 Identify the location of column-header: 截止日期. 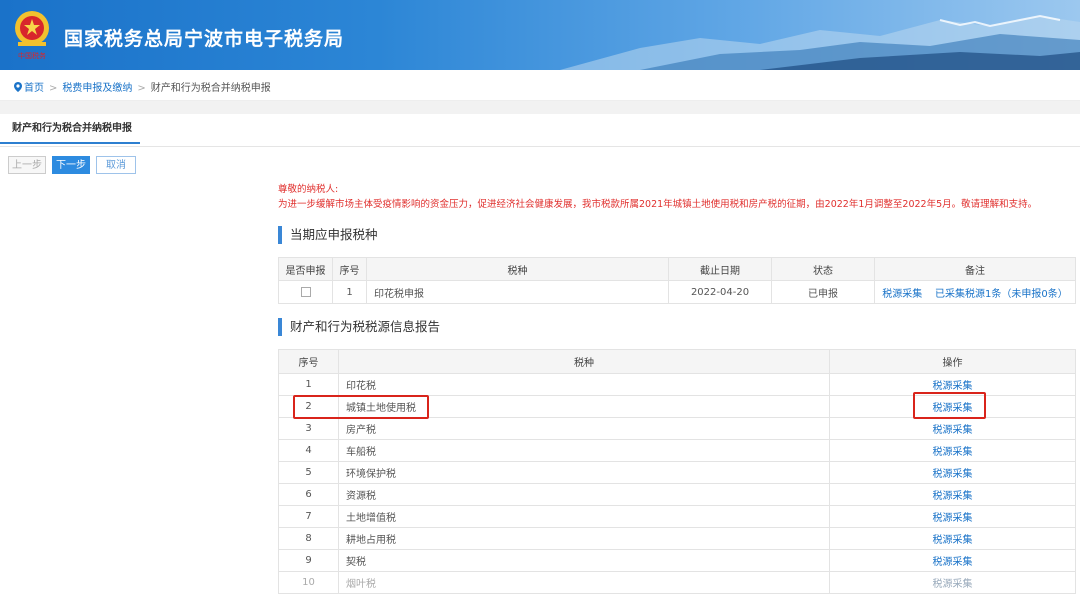
(720, 269).